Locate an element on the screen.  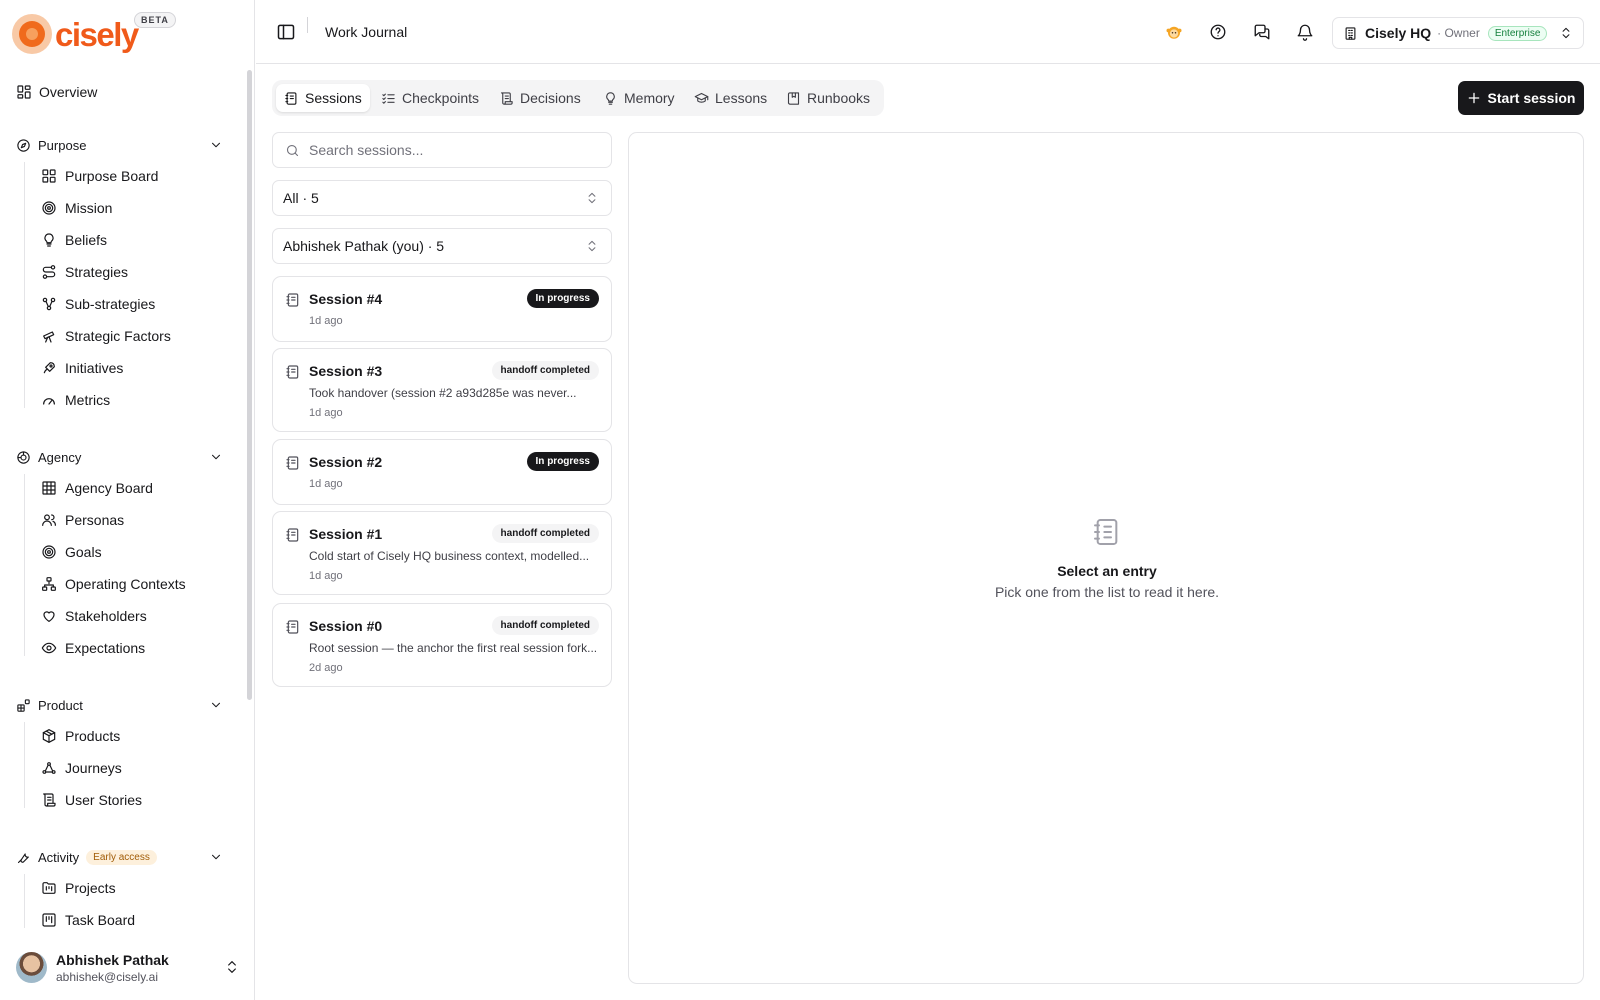
messages-icon is located at coordinates (1262, 32).